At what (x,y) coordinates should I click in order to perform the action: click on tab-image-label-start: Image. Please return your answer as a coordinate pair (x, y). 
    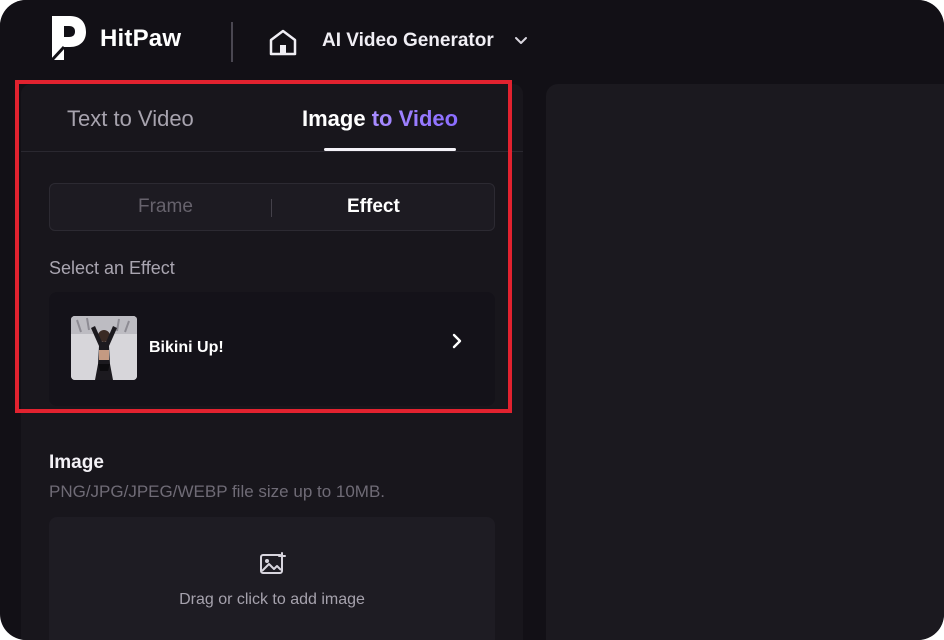
    Looking at the image, I should click on (334, 118).